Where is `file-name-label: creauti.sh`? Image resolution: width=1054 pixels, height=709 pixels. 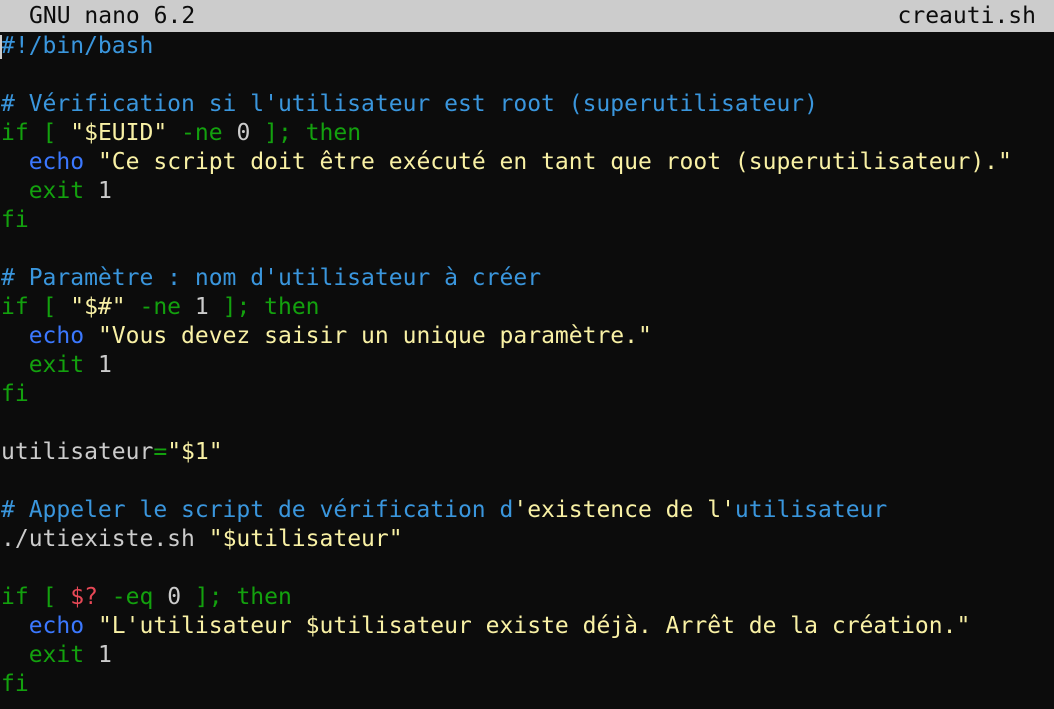 file-name-label: creauti.sh is located at coordinates (966, 16).